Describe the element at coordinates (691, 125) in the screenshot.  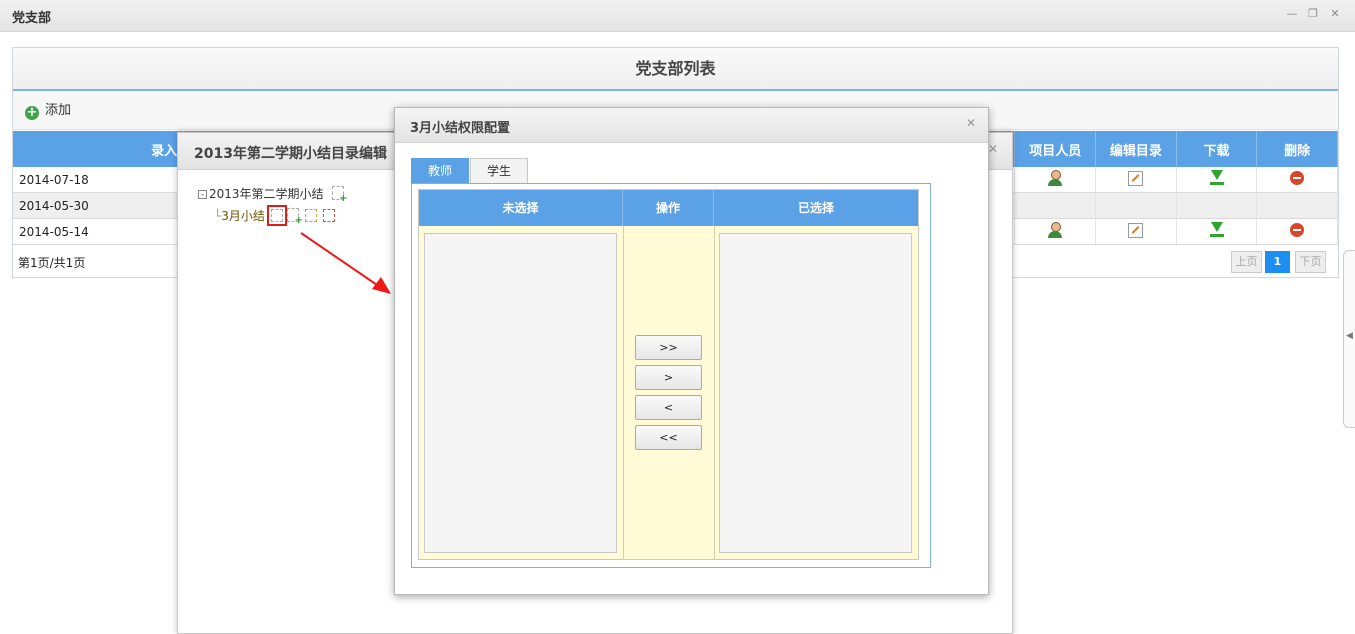
I see `dialog-header: 3月小结权限配置 ✕` at that location.